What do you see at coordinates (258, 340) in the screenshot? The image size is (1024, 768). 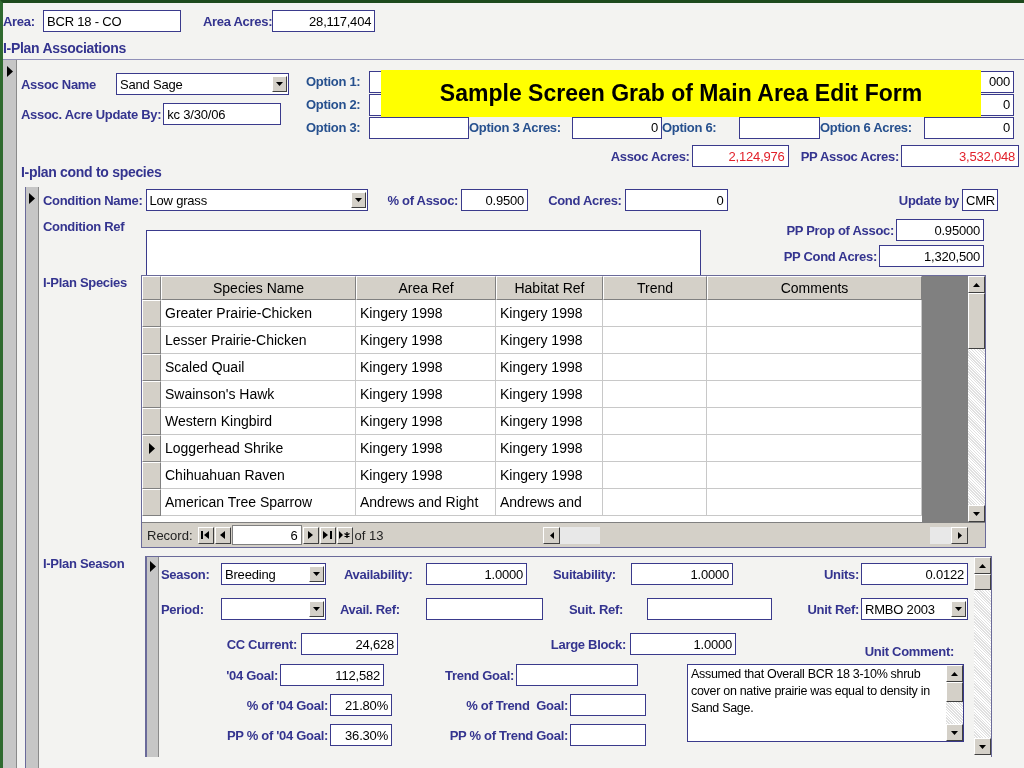 I see `table-cell: Lesser Prairie-Chicken` at bounding box center [258, 340].